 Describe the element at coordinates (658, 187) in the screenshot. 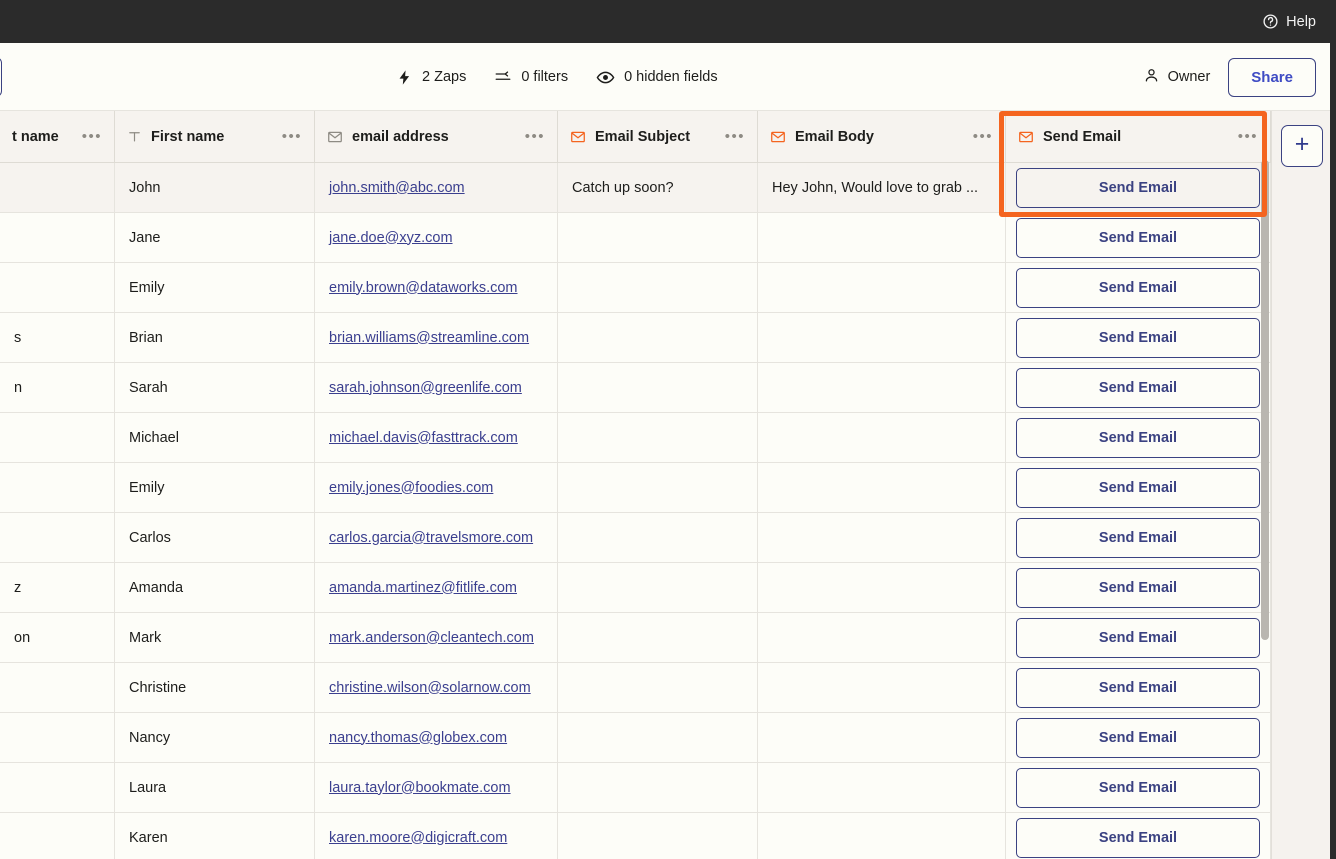

I see `cell-subject: Catch up soon?` at that location.